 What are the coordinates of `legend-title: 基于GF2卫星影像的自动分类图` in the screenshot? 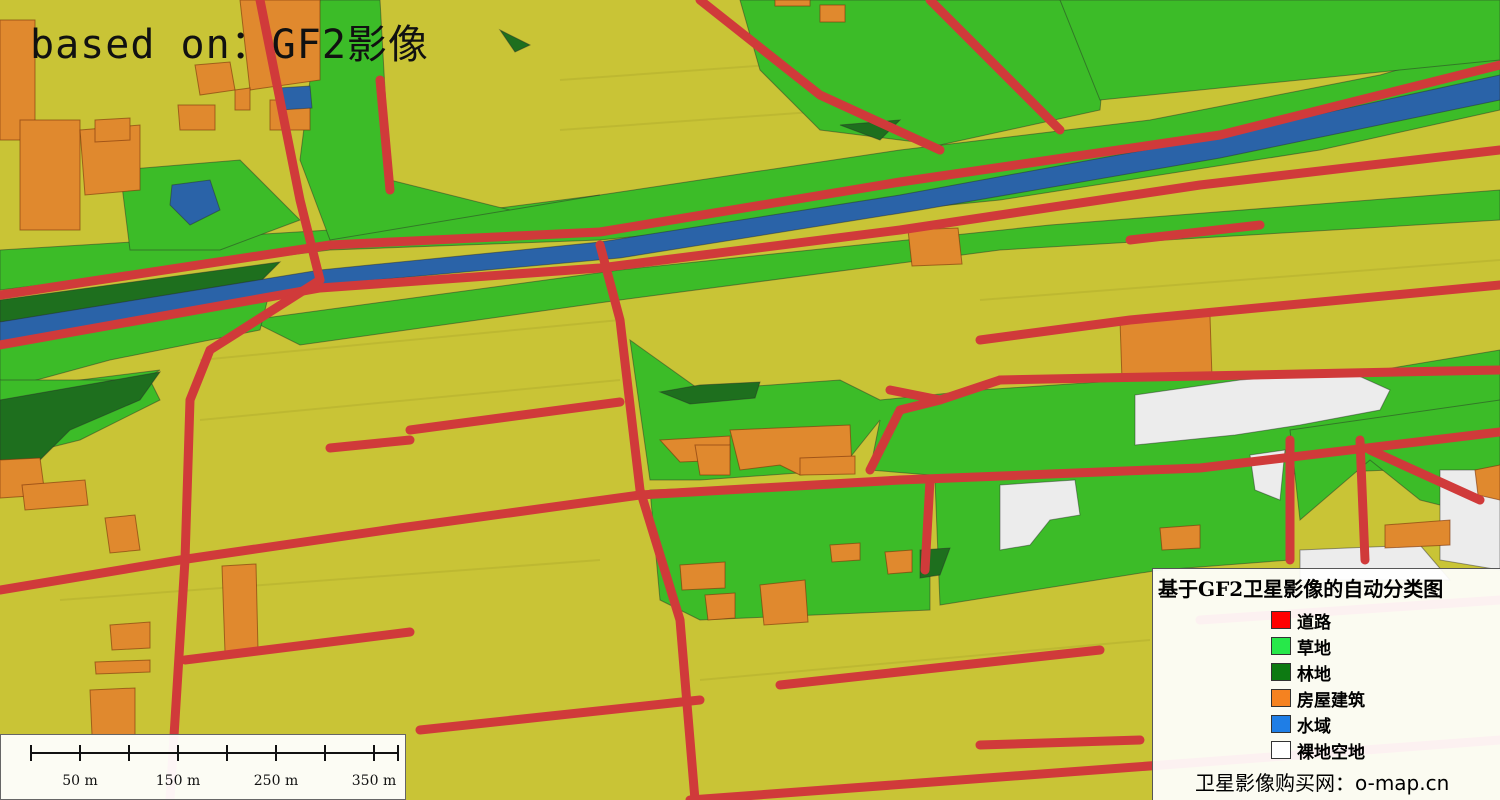 It's located at (1301, 589).